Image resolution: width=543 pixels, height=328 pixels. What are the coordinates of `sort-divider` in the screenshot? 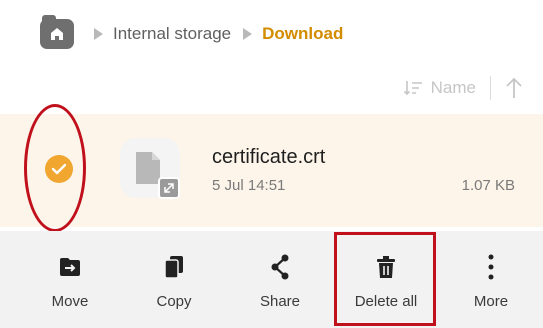 It's located at (490, 88).